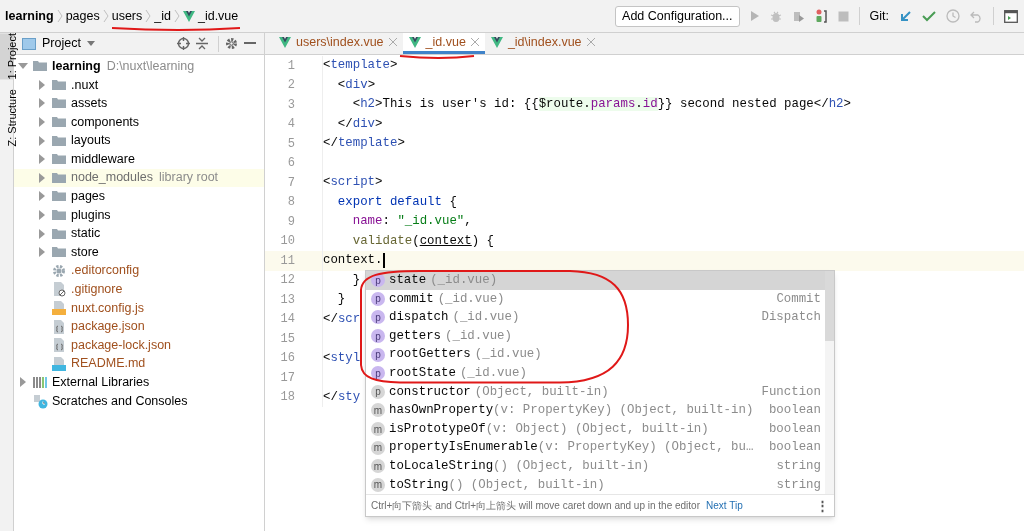 This screenshot has height=531, width=1024. Describe the element at coordinates (107, 308) in the screenshot. I see `tree-item-label: nuxt.config.js` at that location.